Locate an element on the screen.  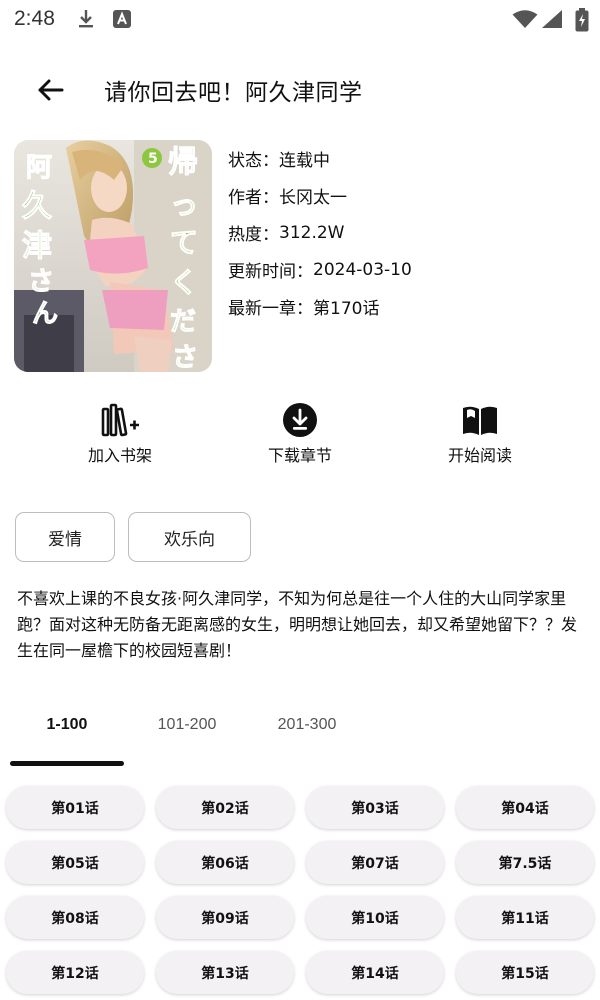
start-reading-button: 开始阅读 is located at coordinates (480, 437).